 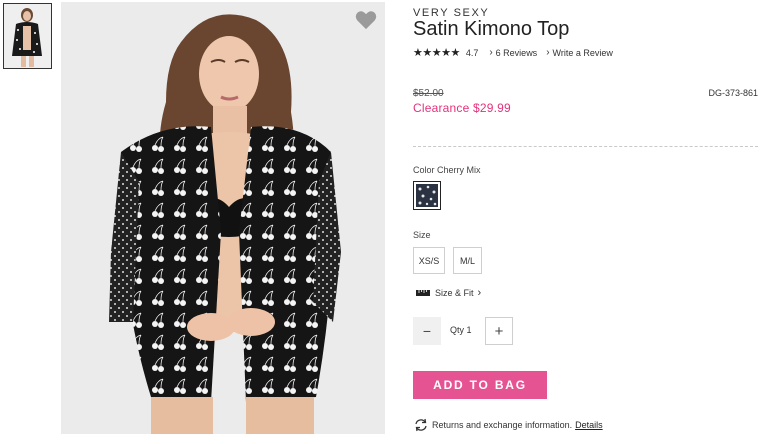 What do you see at coordinates (502, 425) in the screenshot?
I see `returns-text: Returns and exchange information.` at bounding box center [502, 425].